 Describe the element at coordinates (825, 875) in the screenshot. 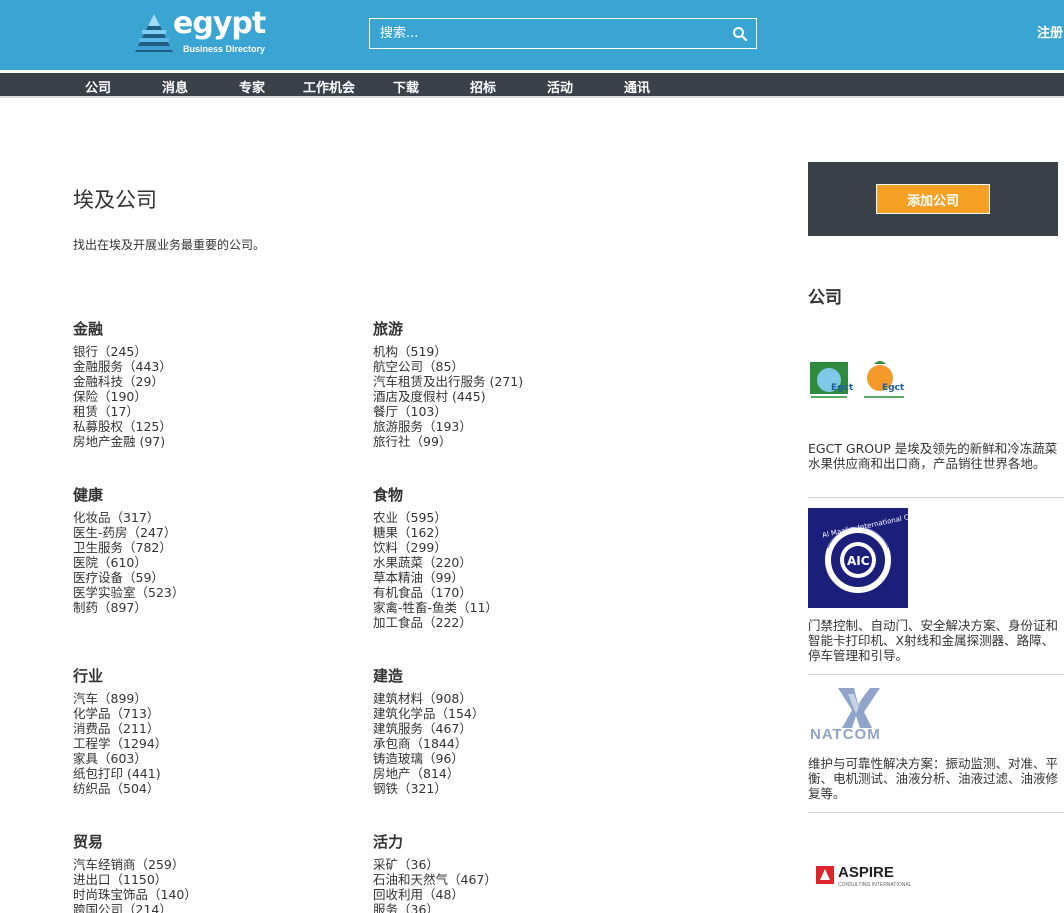

I see `aspire-logo-icon` at that location.